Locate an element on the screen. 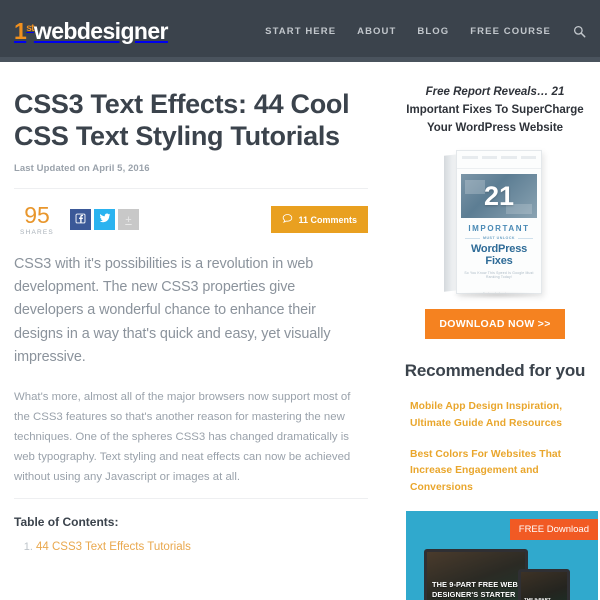 This screenshot has height=600, width=600. rule-right is located at coordinates (525, 238).